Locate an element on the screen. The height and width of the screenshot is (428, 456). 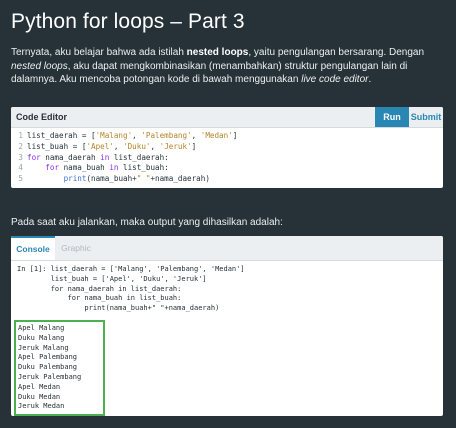
code-text: list_buah = ['Apel', 'Duku', 'Jeruk'] is located at coordinates (111, 147).